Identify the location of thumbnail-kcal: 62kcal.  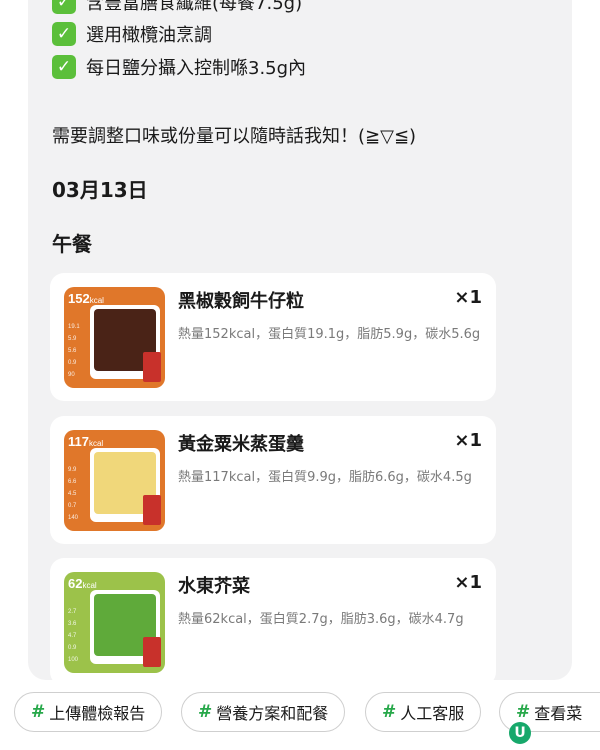
(82, 583).